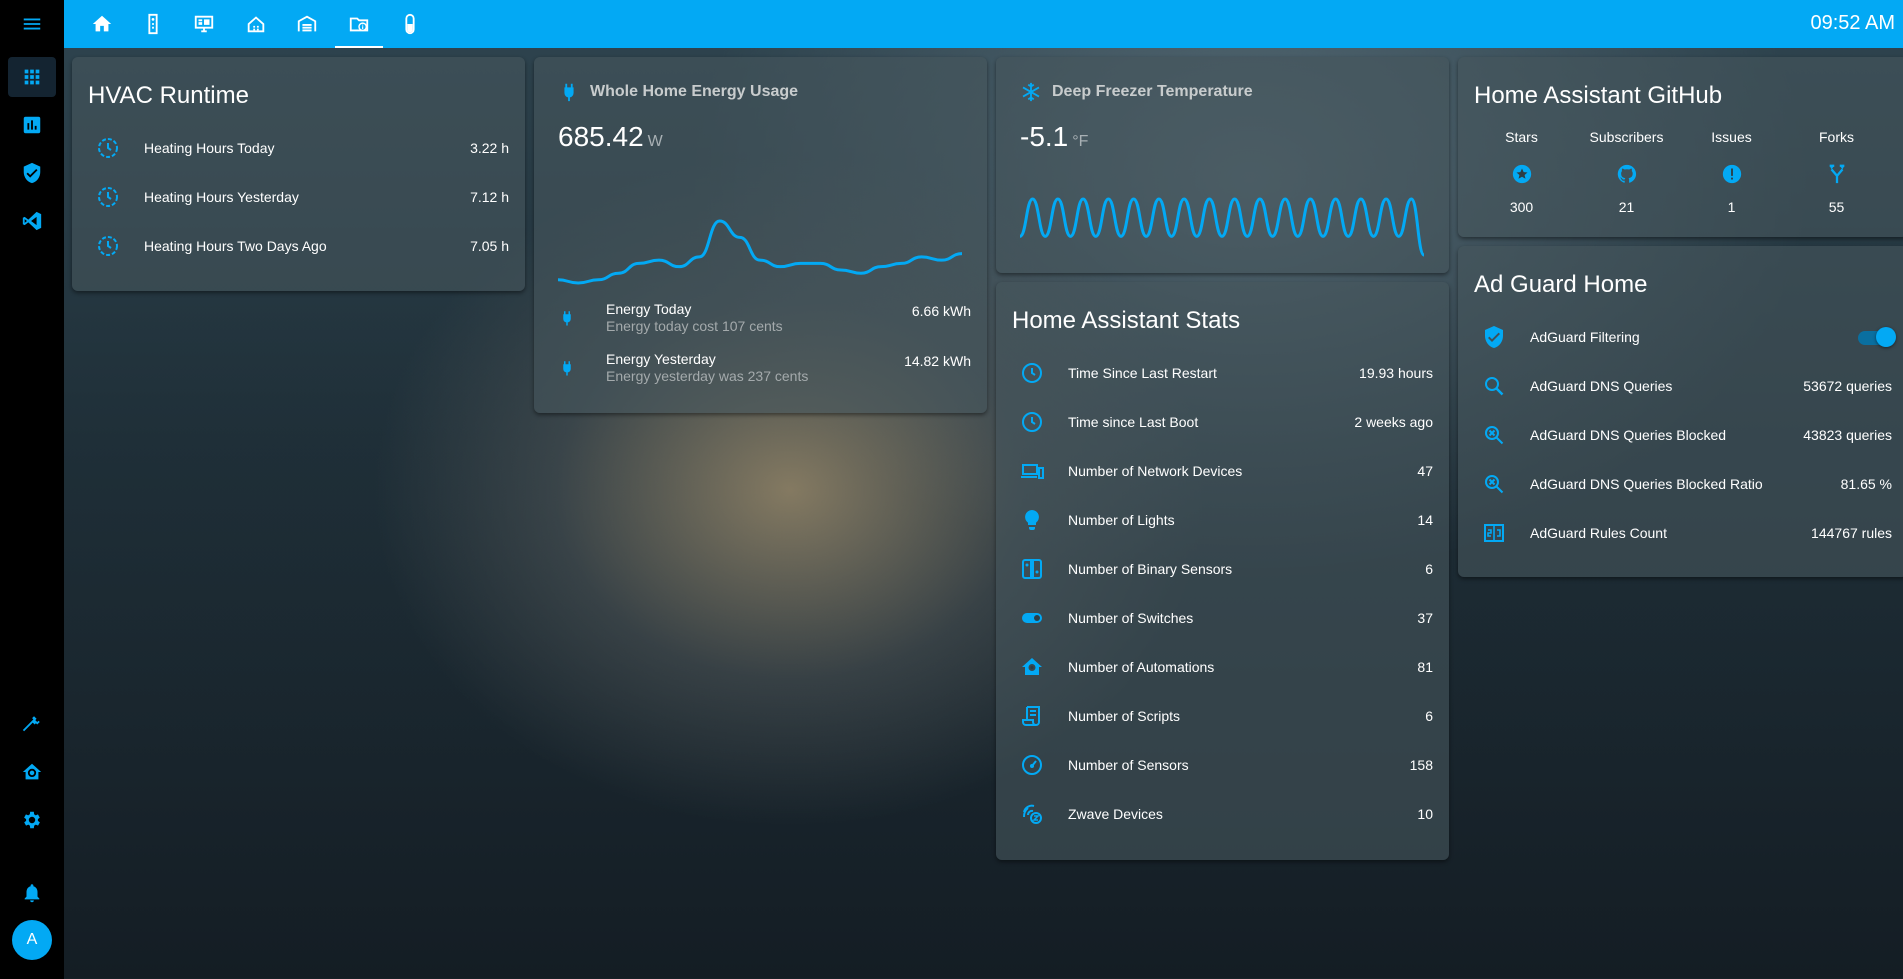  What do you see at coordinates (1222, 765) in the screenshot?
I see `entity-row: Number of Sensors 158` at bounding box center [1222, 765].